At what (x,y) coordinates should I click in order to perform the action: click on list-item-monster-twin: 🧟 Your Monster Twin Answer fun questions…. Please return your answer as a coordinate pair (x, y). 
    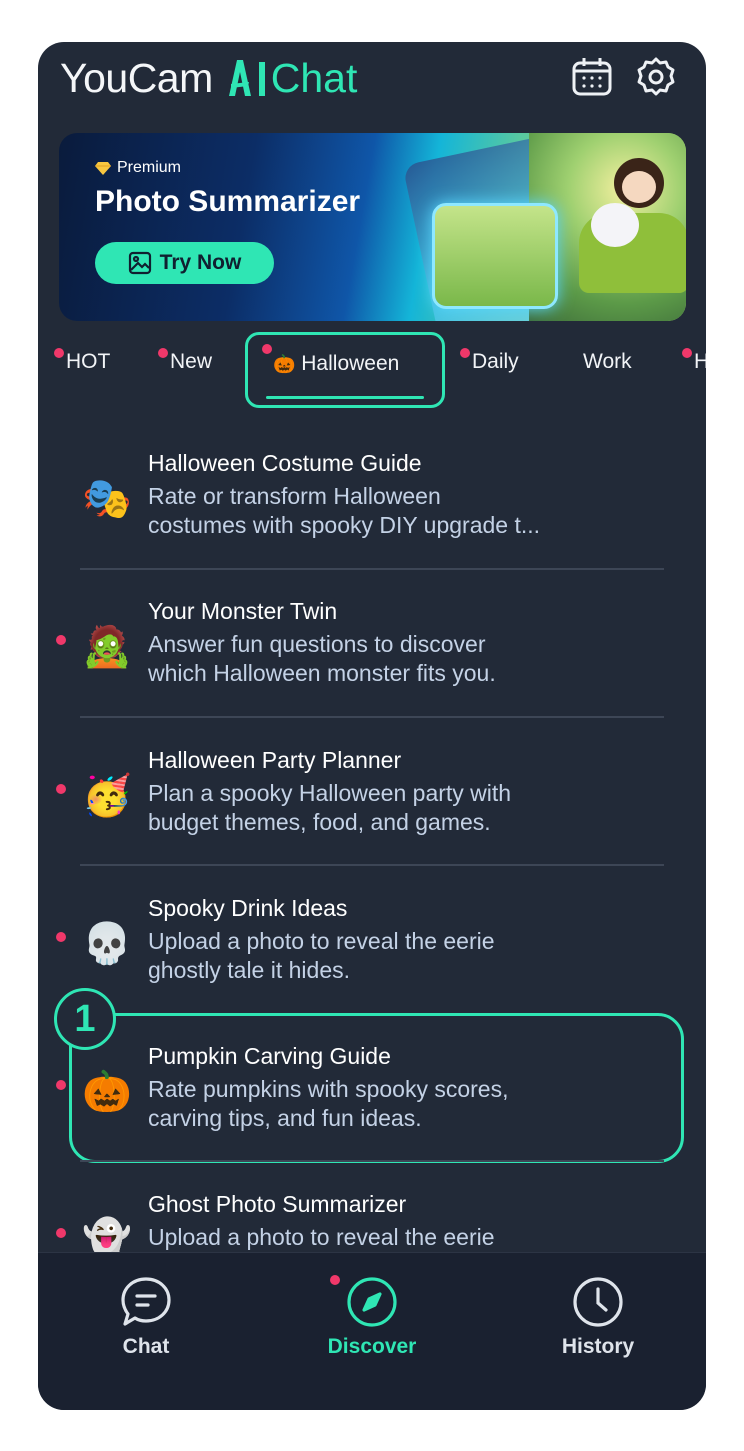
    Looking at the image, I should click on (372, 650).